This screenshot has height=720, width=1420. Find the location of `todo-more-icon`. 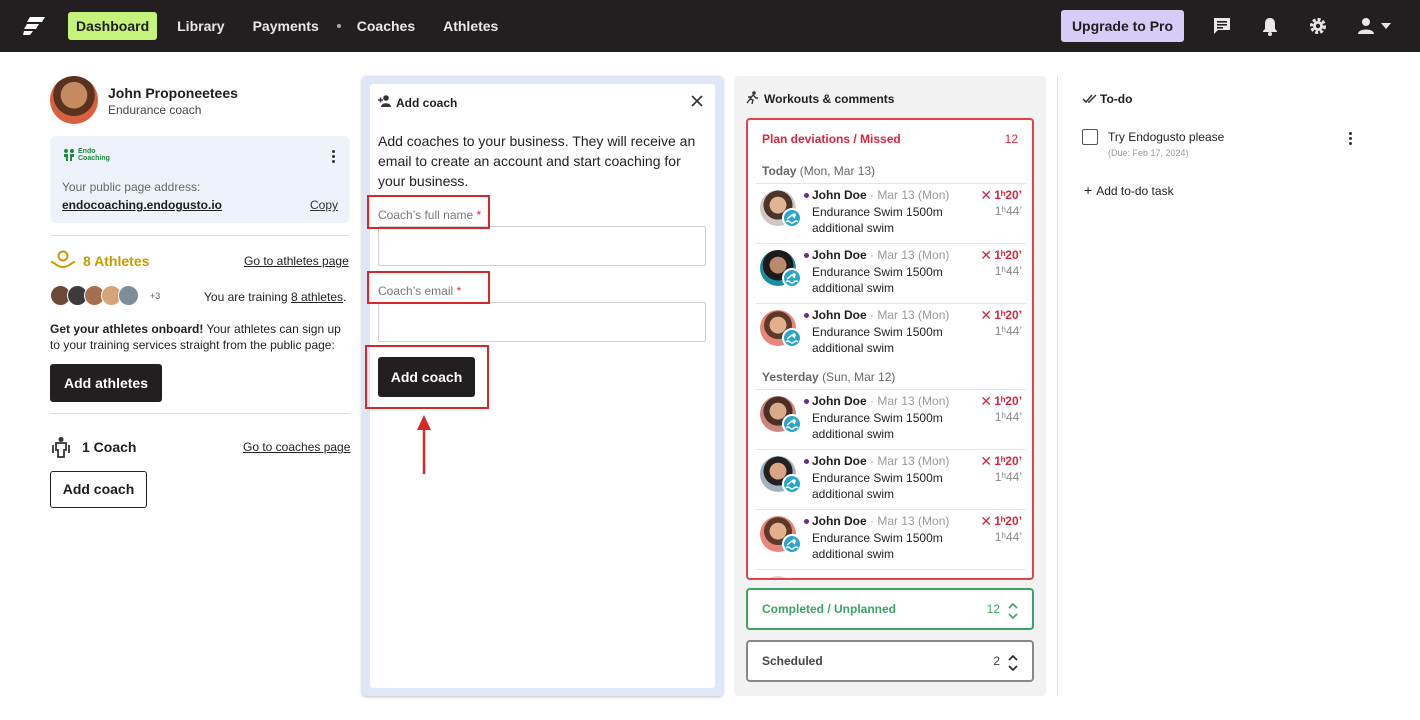

todo-more-icon is located at coordinates (1351, 139).